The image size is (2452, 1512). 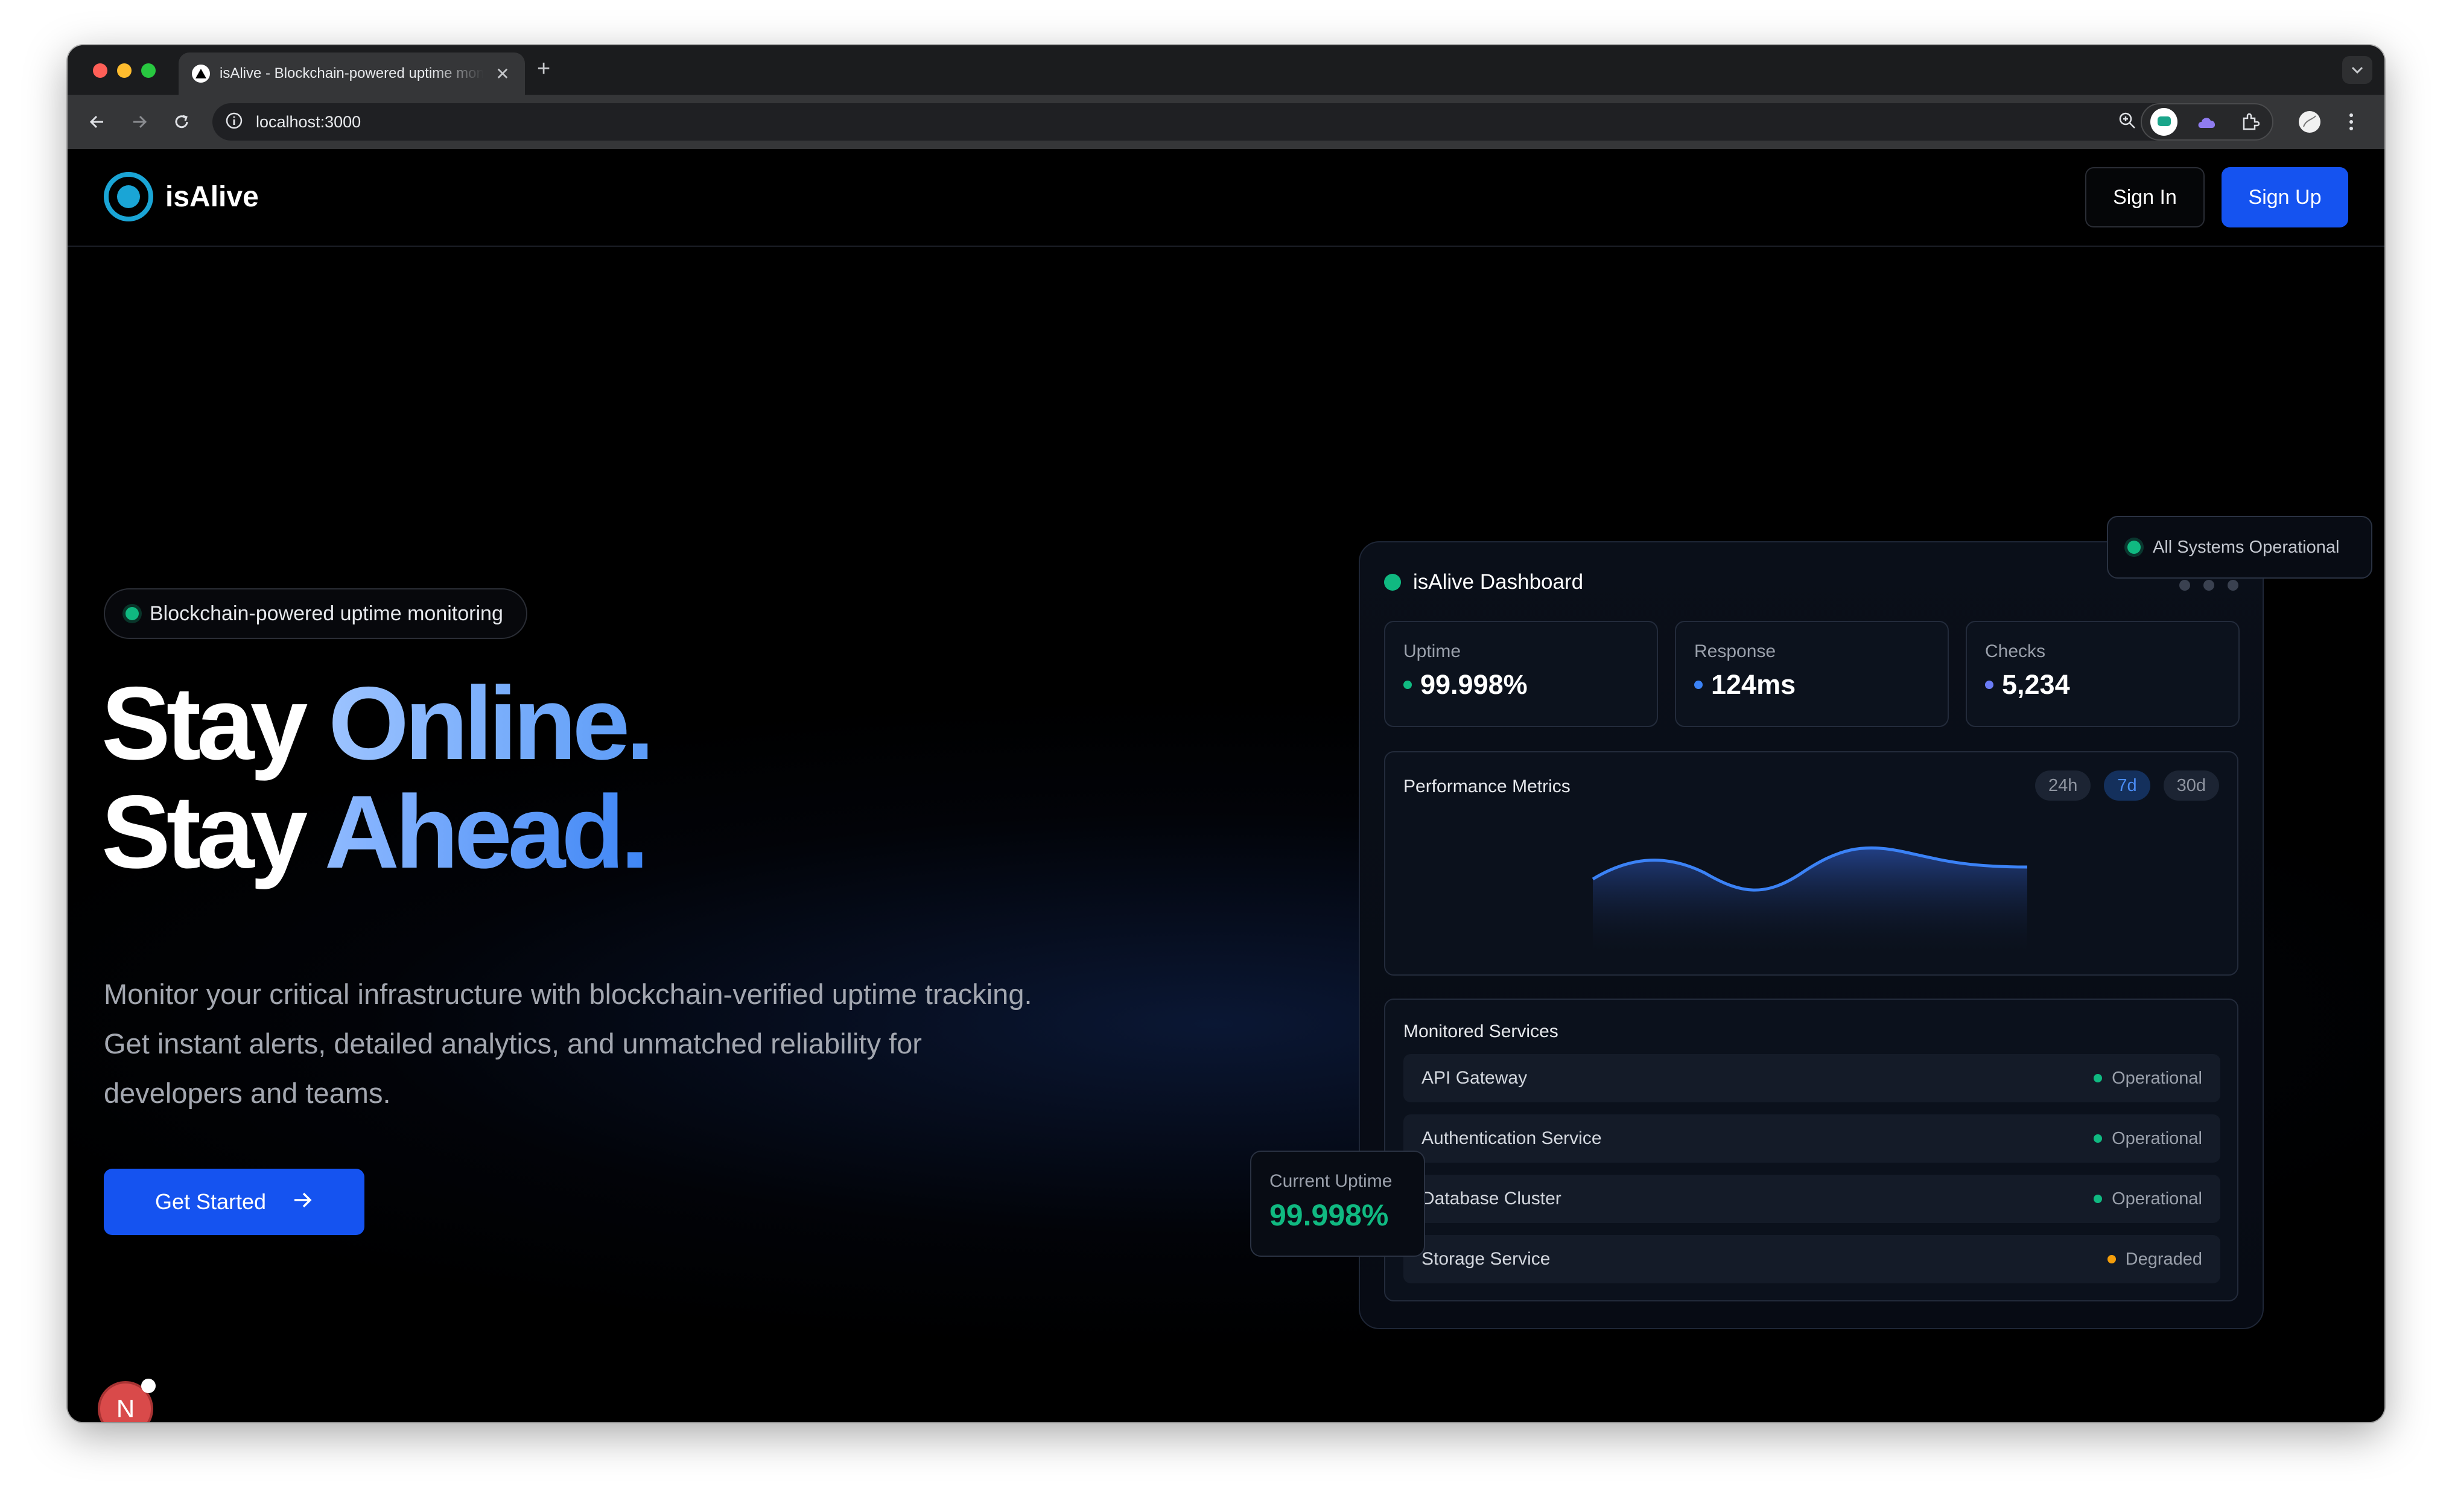 What do you see at coordinates (2164, 122) in the screenshot?
I see `extension-chat-icon` at bounding box center [2164, 122].